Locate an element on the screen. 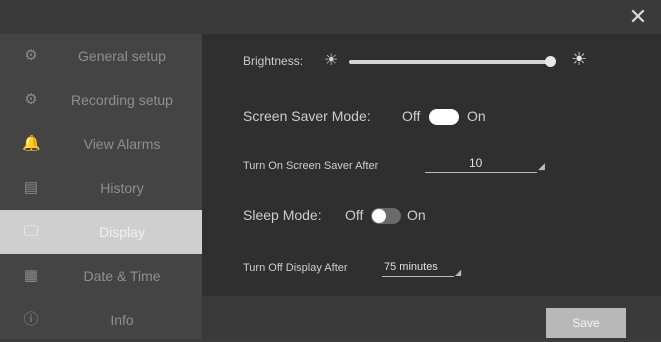 This screenshot has width=661, height=342. sidebar-item-label: Display is located at coordinates (122, 232).